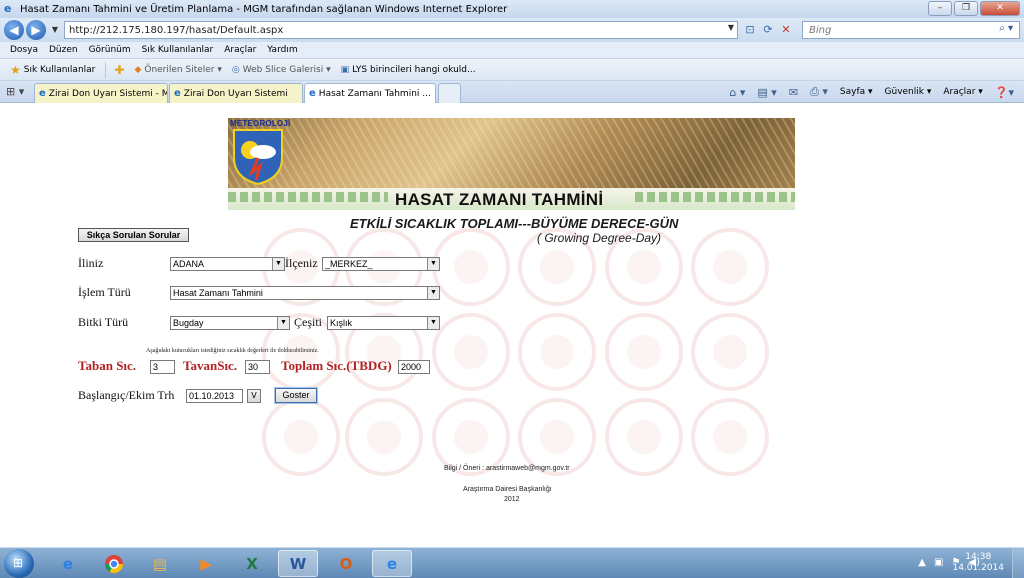 The height and width of the screenshot is (578, 1024). Describe the element at coordinates (296, 395) in the screenshot. I see `show-button: Goster` at that location.